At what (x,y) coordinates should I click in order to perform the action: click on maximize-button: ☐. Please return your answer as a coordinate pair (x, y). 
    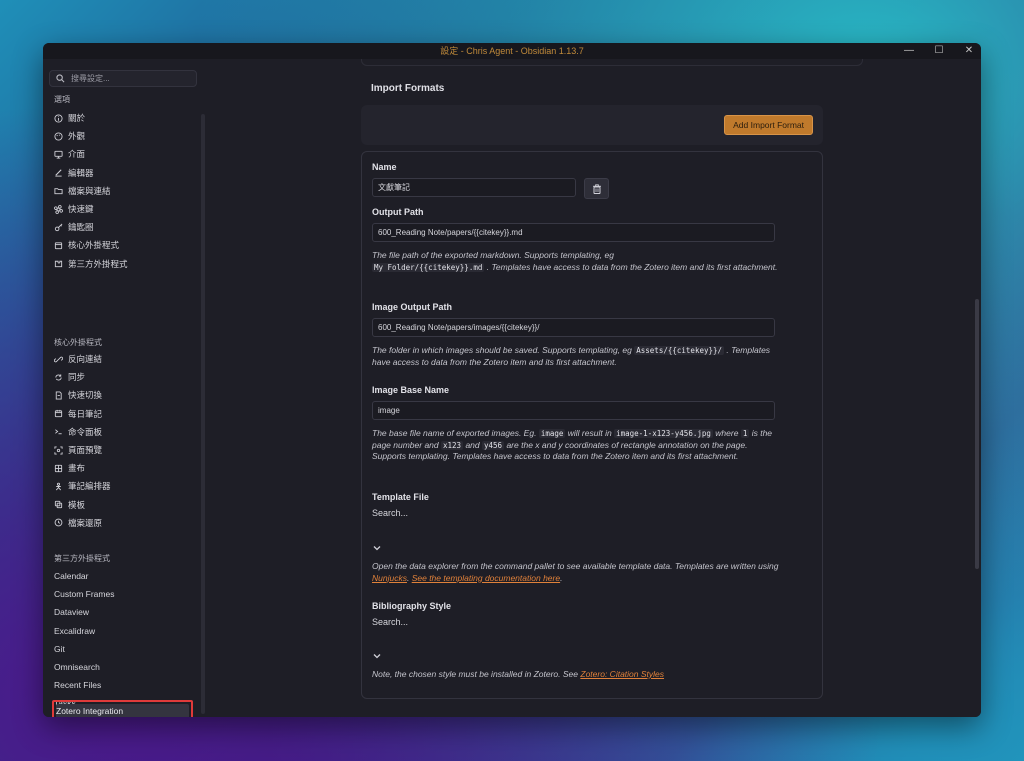
    Looking at the image, I should click on (939, 51).